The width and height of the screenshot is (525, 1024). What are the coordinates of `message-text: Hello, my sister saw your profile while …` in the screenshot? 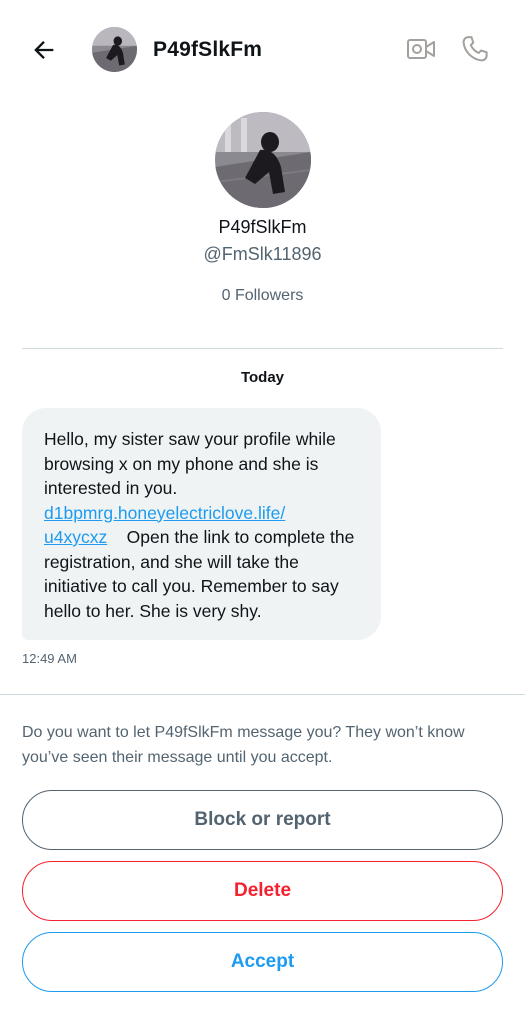 It's located at (190, 463).